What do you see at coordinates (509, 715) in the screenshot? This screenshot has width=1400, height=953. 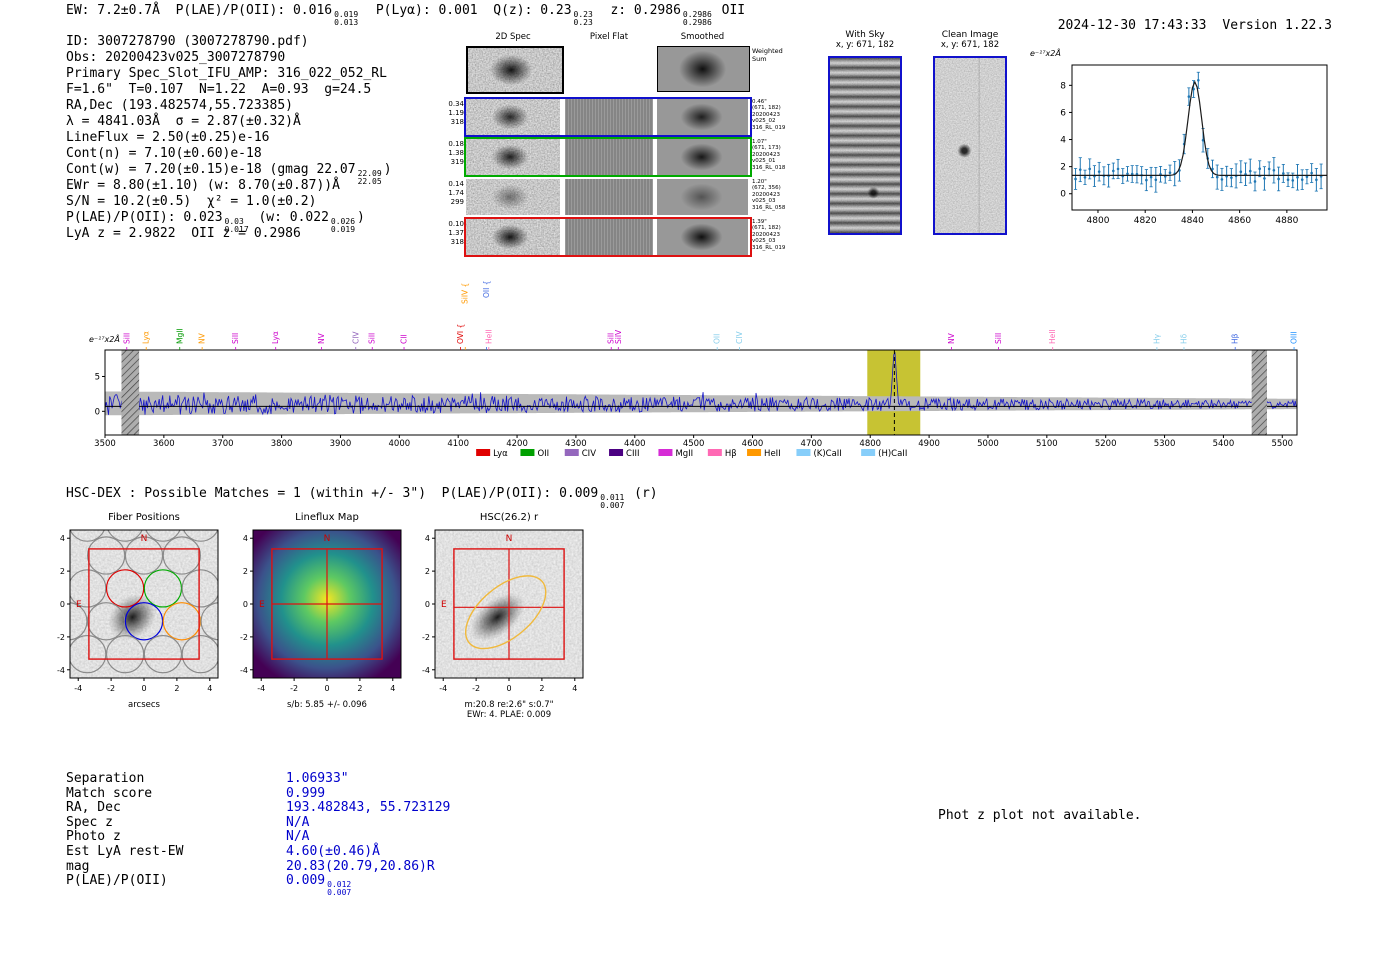 I see `cutout-xlabel2: EWr: 4. PLAE: 0.009` at bounding box center [509, 715].